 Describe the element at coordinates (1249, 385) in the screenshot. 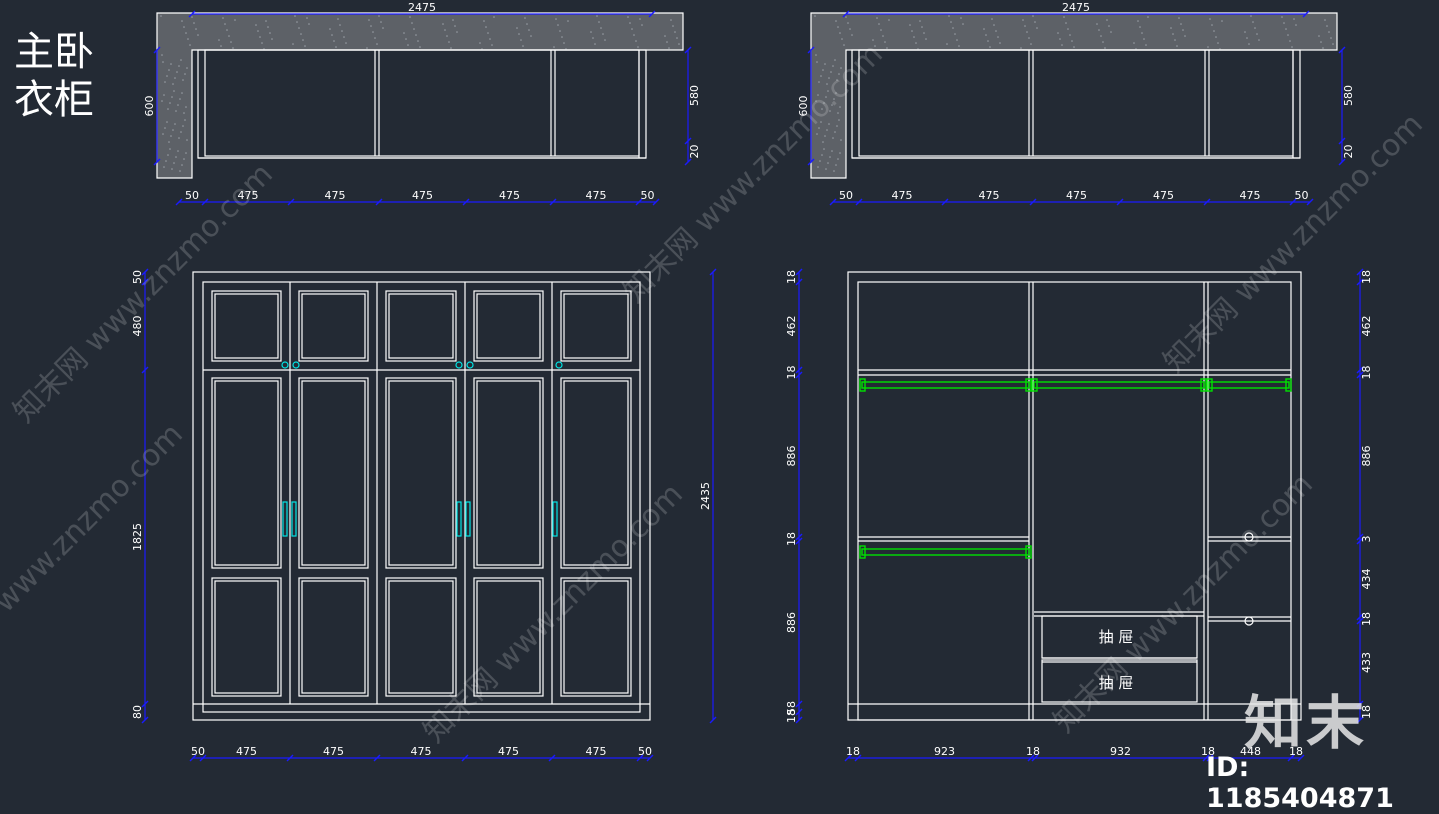

I see `hanging-rod` at that location.